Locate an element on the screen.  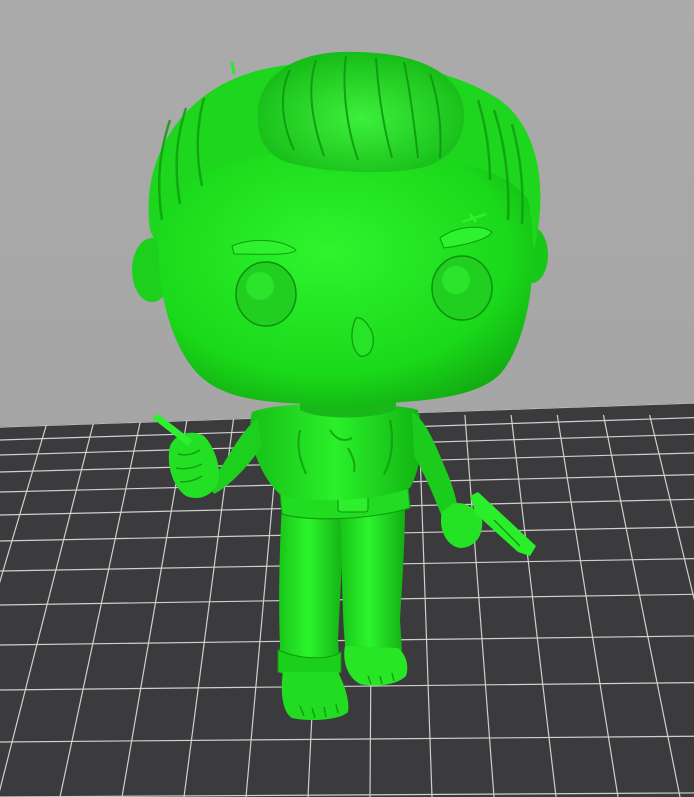
model-leg-left is located at coordinates (311, 588).